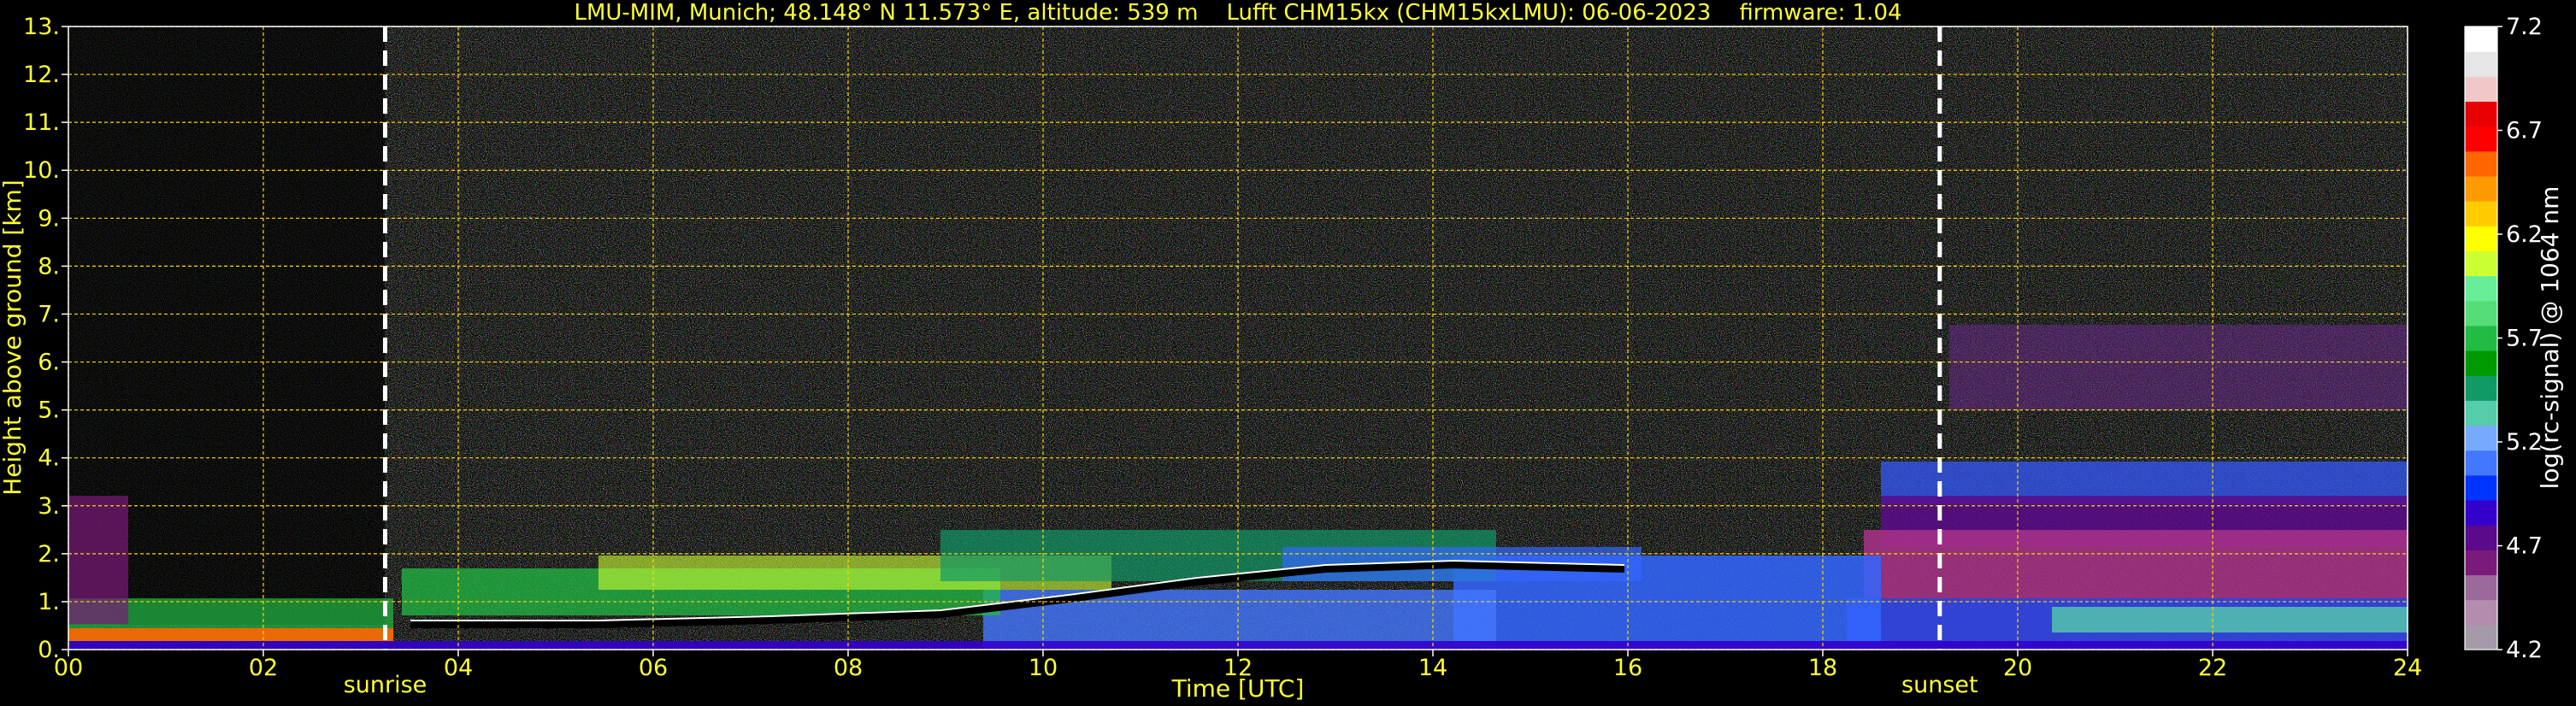 Image resolution: width=2576 pixels, height=706 pixels. Describe the element at coordinates (14, 337) in the screenshot. I see `y-axis-label: Height above ground [km]` at that location.